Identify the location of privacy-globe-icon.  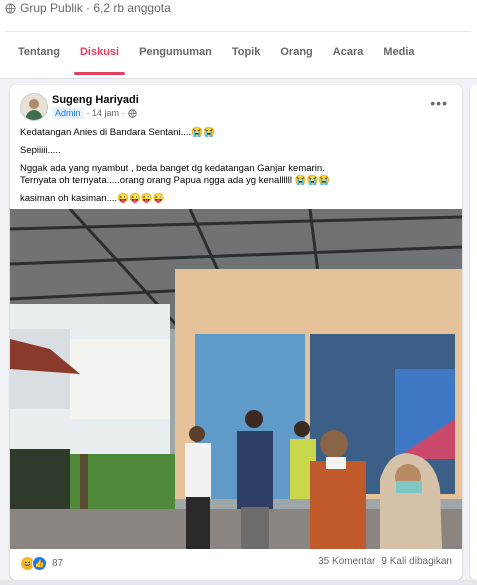
(132, 113).